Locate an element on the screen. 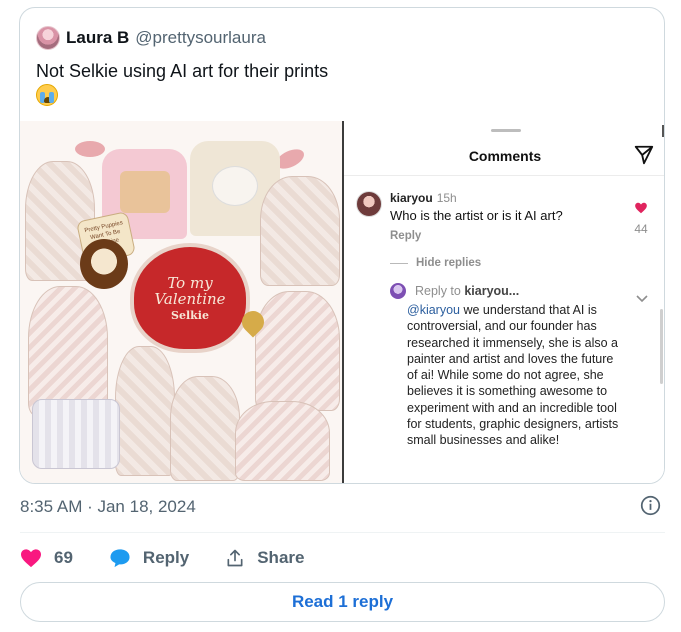 This screenshot has height=632, width=681. commenter-name: kiaryou 15h is located at coordinates (423, 198).